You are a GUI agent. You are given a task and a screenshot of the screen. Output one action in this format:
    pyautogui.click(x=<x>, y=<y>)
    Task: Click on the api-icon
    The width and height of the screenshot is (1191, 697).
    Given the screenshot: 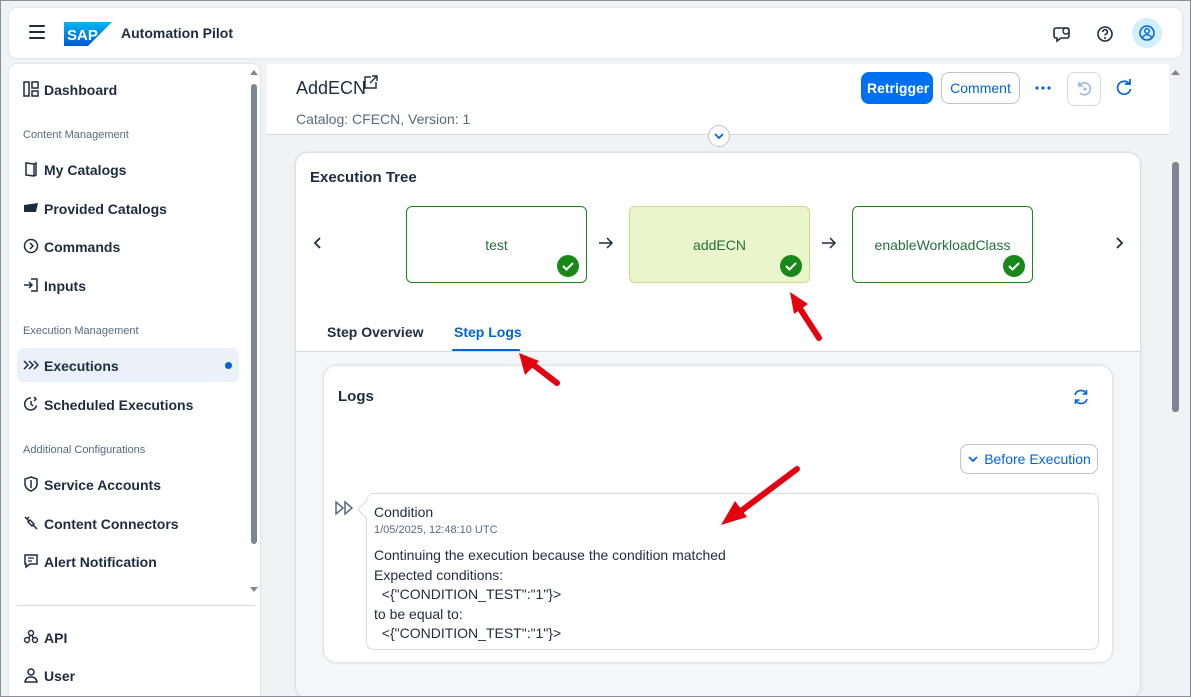 What is the action you would take?
    pyautogui.click(x=31, y=636)
    